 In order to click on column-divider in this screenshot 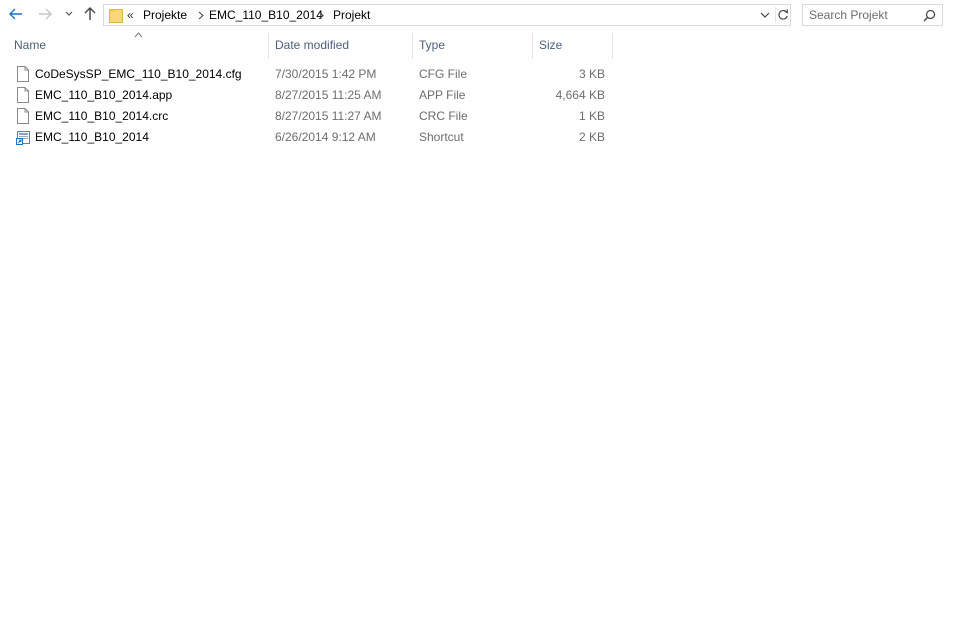, I will do `click(612, 46)`.